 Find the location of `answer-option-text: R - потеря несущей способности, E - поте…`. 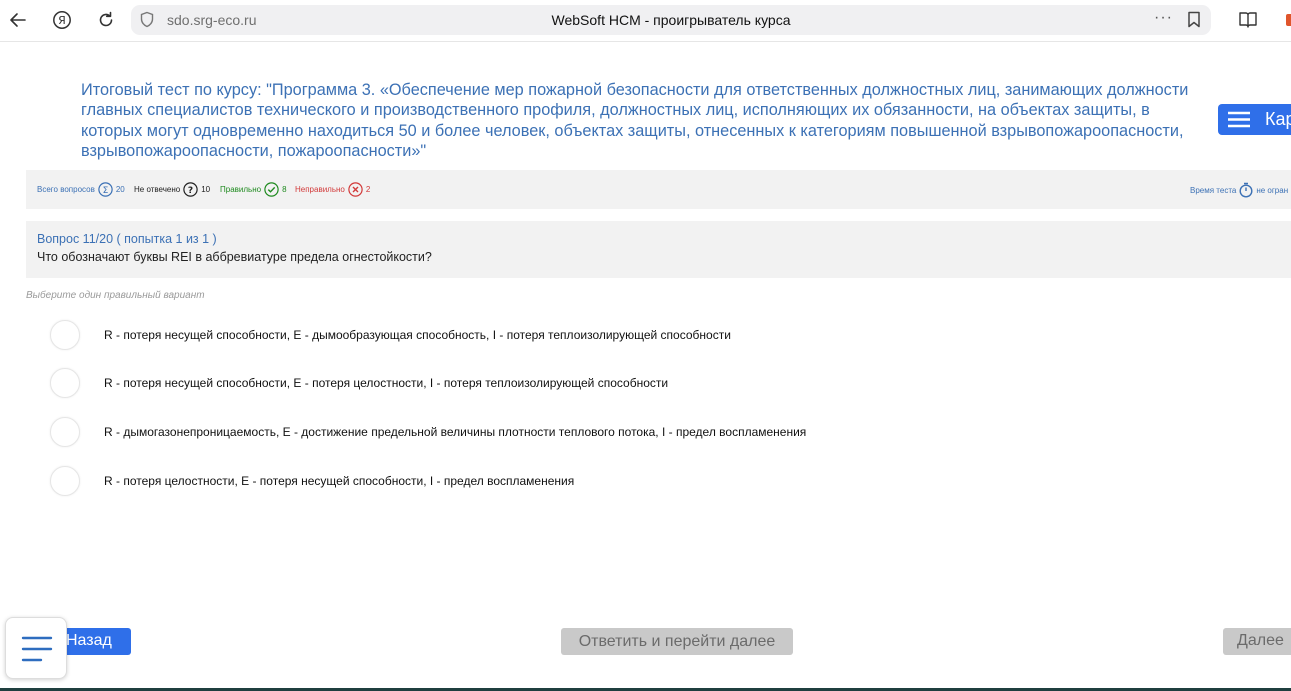

answer-option-text: R - потеря несущей способности, E - поте… is located at coordinates (386, 383).